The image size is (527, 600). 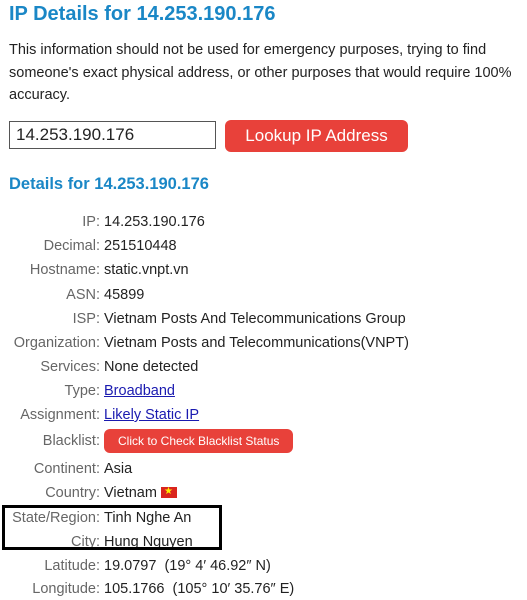 I want to click on decimal-value: 251510448, so click(x=140, y=246).